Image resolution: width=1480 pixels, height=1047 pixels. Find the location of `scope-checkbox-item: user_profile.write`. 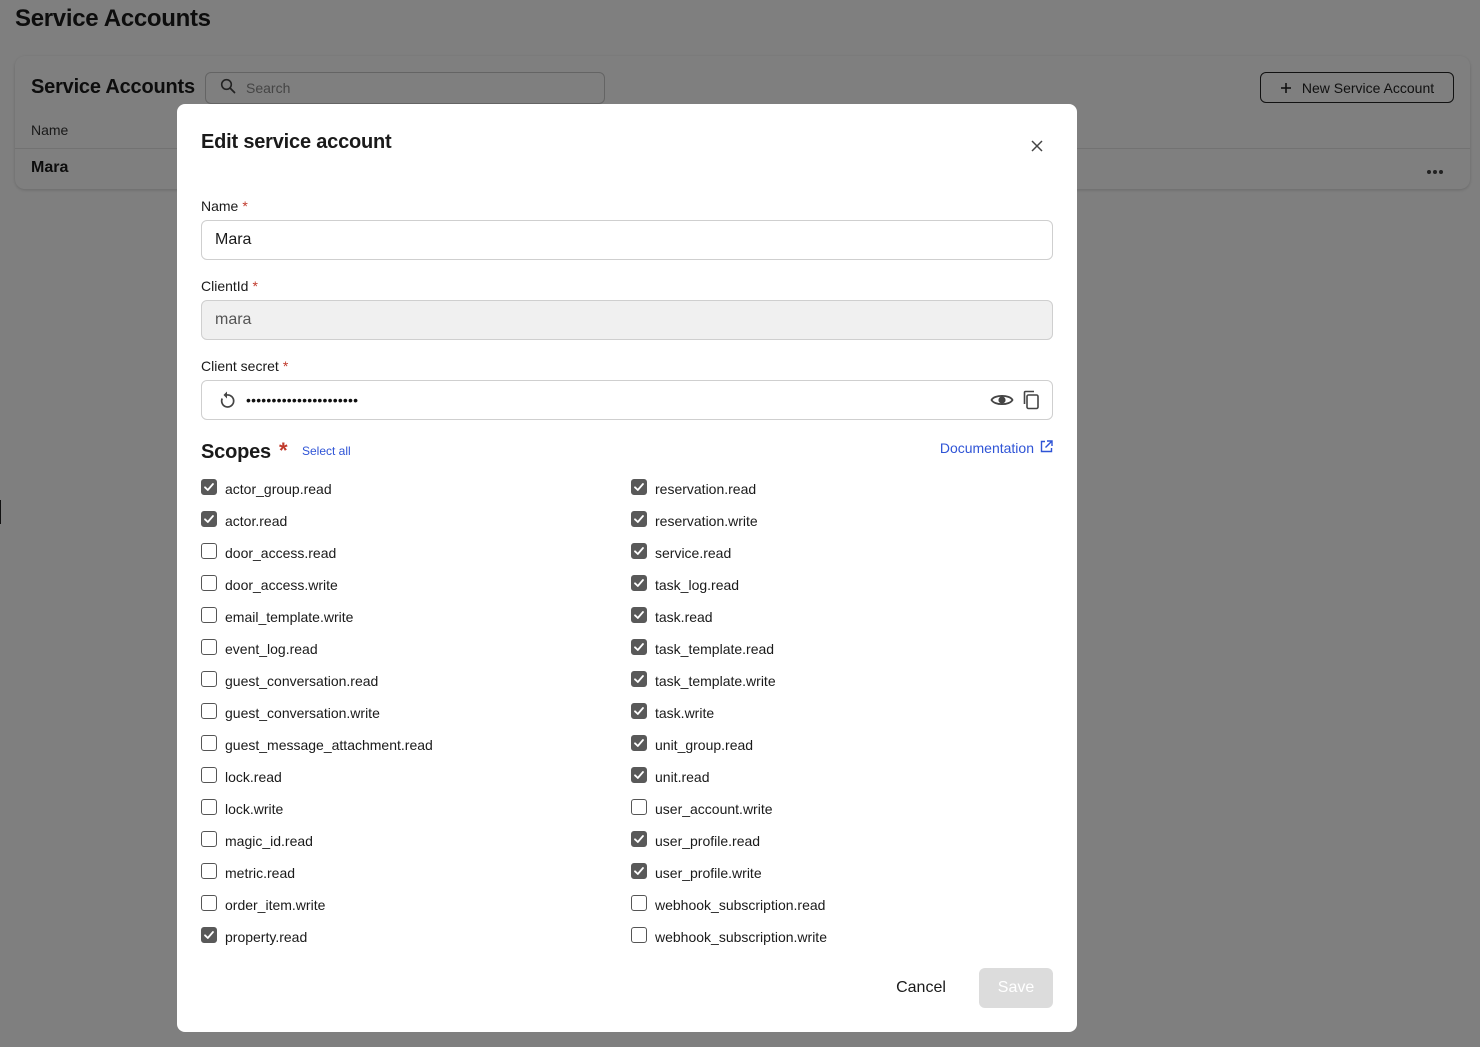

scope-checkbox-item: user_profile.write is located at coordinates (729, 873).